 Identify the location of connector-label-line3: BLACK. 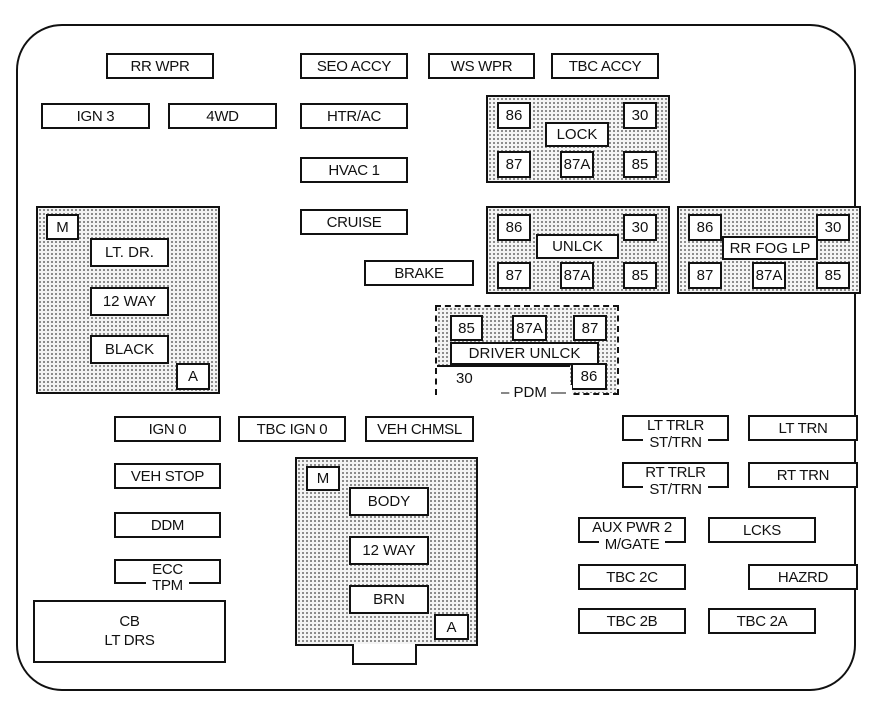
(129, 349).